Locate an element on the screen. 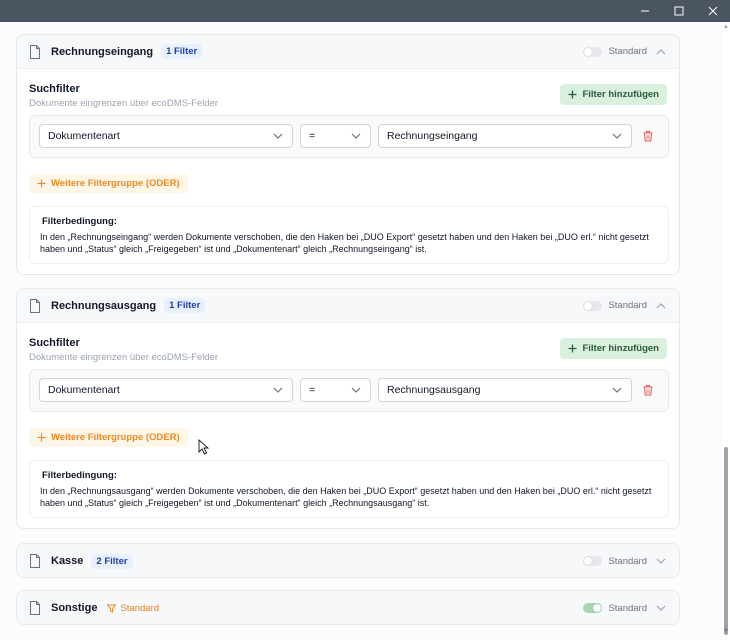 This screenshot has width=730, height=640. scroll-up-icon: ▲ is located at coordinates (726, 27).